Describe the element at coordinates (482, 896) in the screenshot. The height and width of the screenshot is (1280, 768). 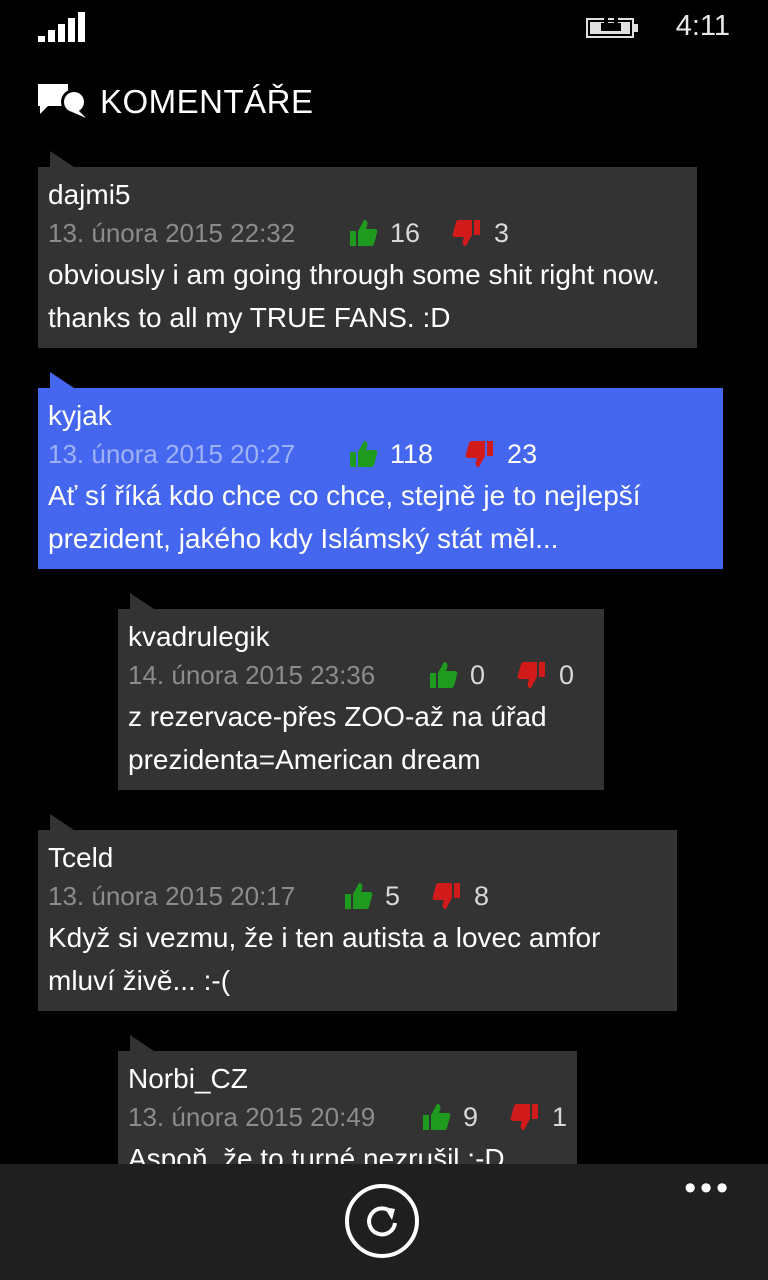
I see `dislike-count: 8` at that location.